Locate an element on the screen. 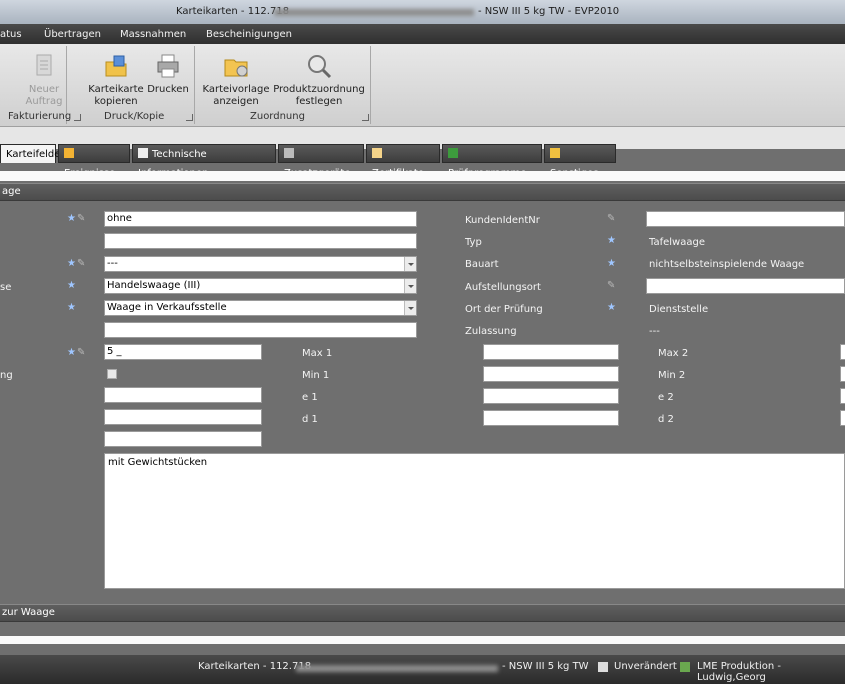  new-order-label2: Auftrag is located at coordinates (44, 101).